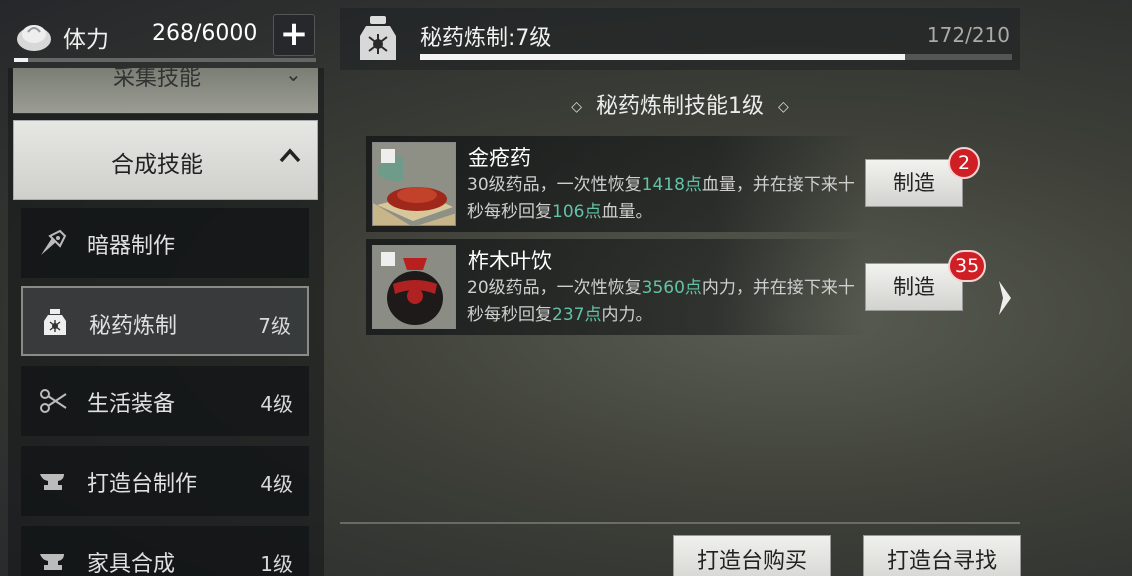  What do you see at coordinates (942, 555) in the screenshot?
I see `find-forge-table-button: 打造台寻找` at bounding box center [942, 555].